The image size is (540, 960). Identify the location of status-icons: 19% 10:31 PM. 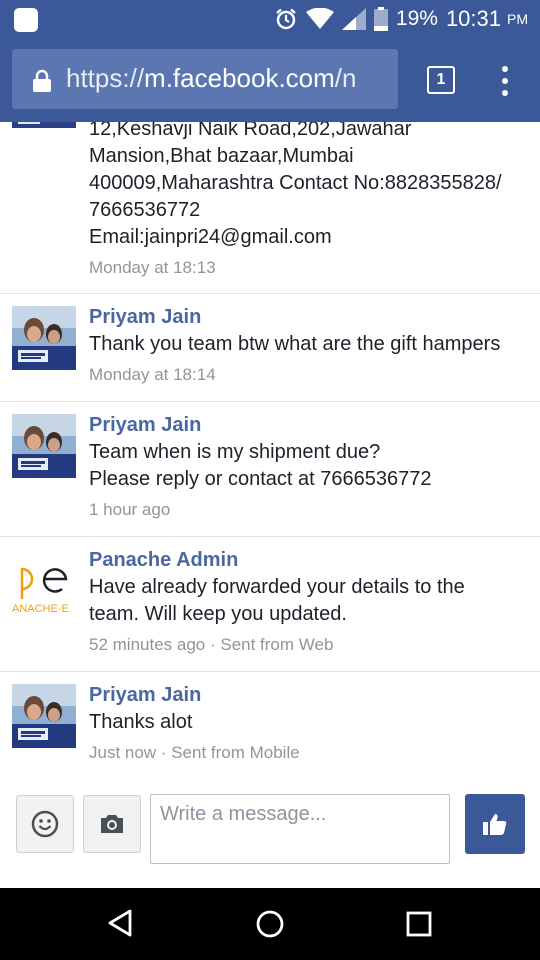
(401, 19).